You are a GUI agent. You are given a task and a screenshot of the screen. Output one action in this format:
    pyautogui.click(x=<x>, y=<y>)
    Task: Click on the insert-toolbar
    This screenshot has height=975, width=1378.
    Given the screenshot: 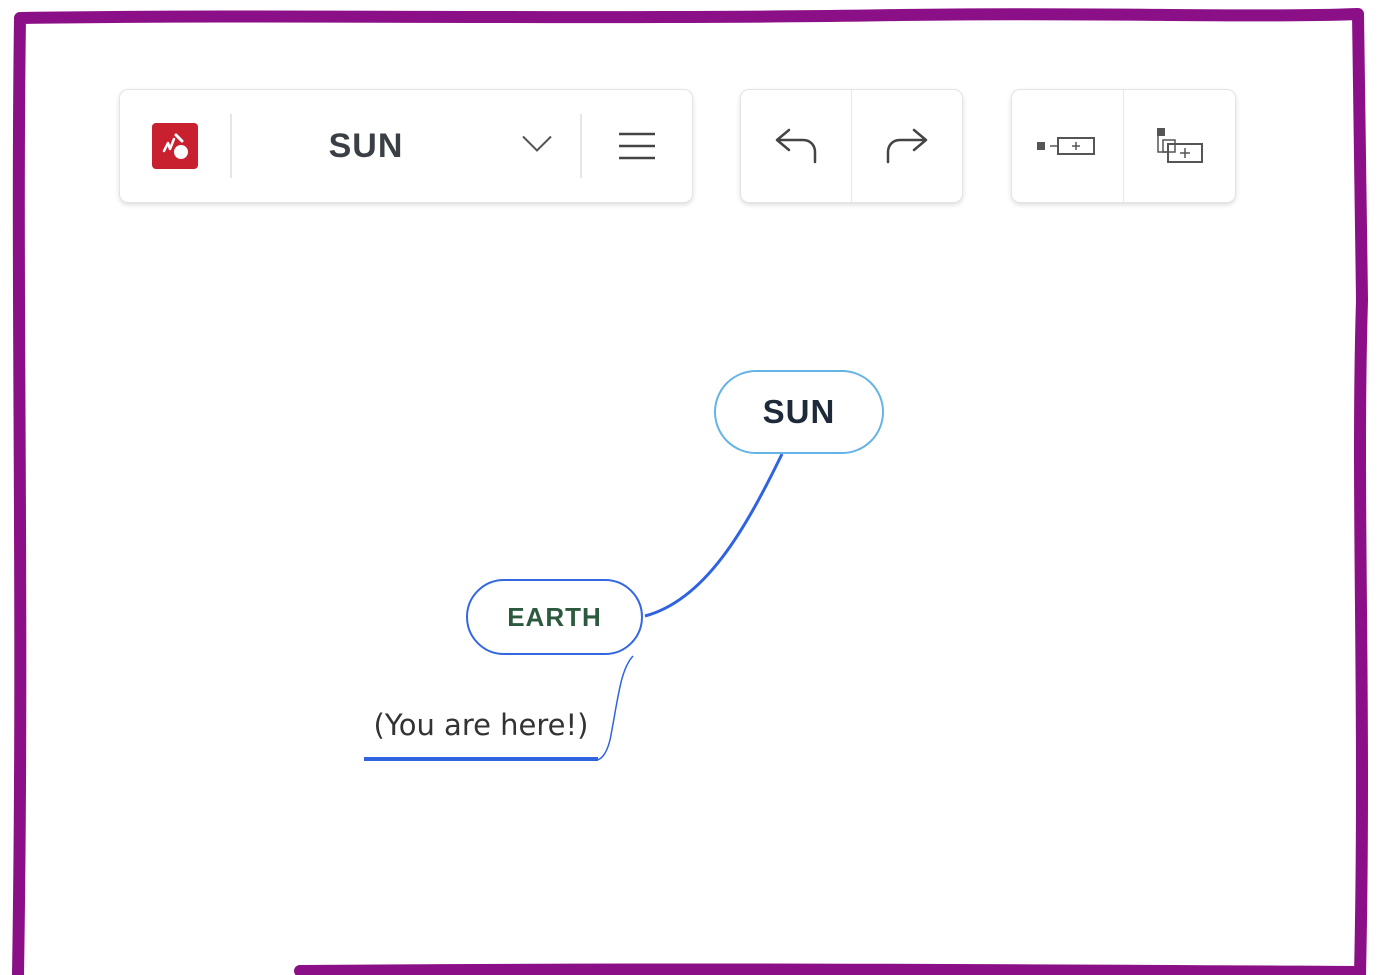 What is the action you would take?
    pyautogui.click(x=1123, y=146)
    